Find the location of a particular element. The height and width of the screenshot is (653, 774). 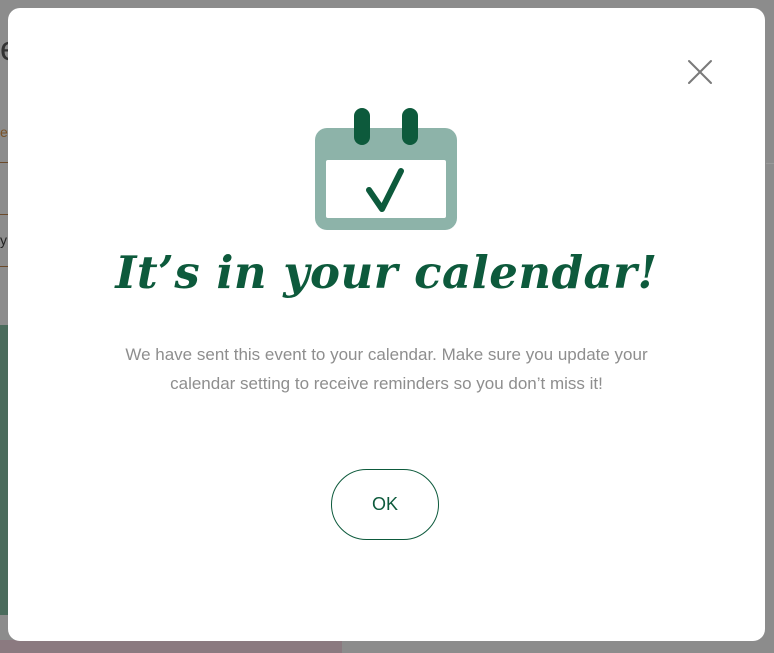

modal-headline: It’s in your calendar! is located at coordinates (386, 272).